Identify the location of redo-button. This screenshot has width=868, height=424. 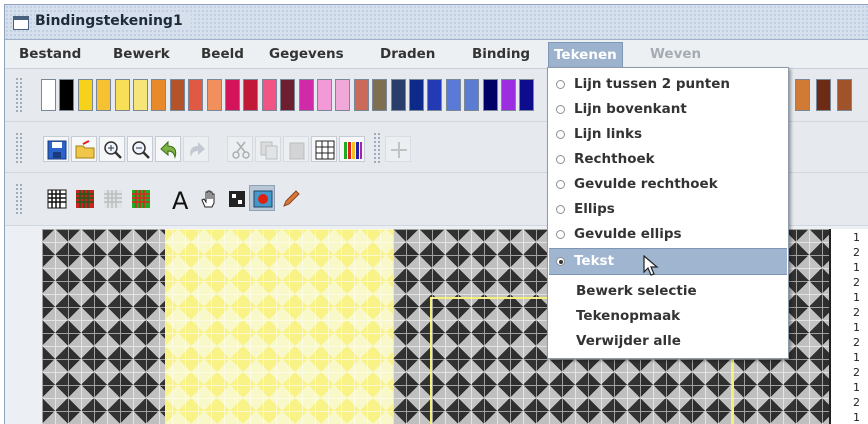
(196, 149).